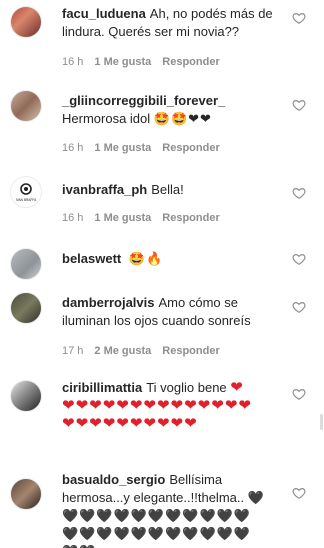 This screenshot has width=324, height=548. I want to click on scrollbar-thumb, so click(321, 422).